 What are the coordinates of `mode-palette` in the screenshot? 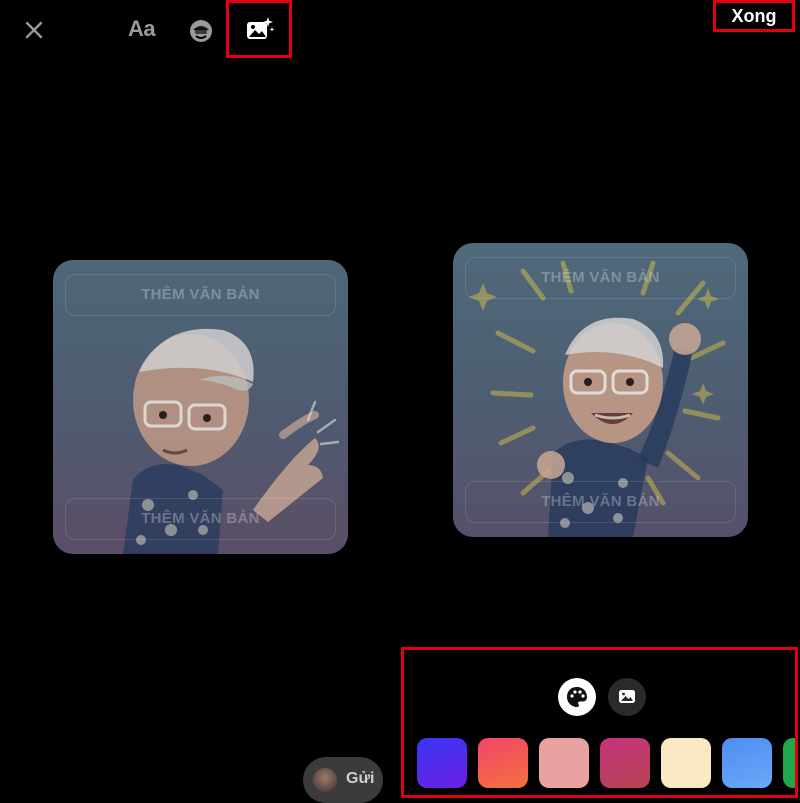 It's located at (577, 697).